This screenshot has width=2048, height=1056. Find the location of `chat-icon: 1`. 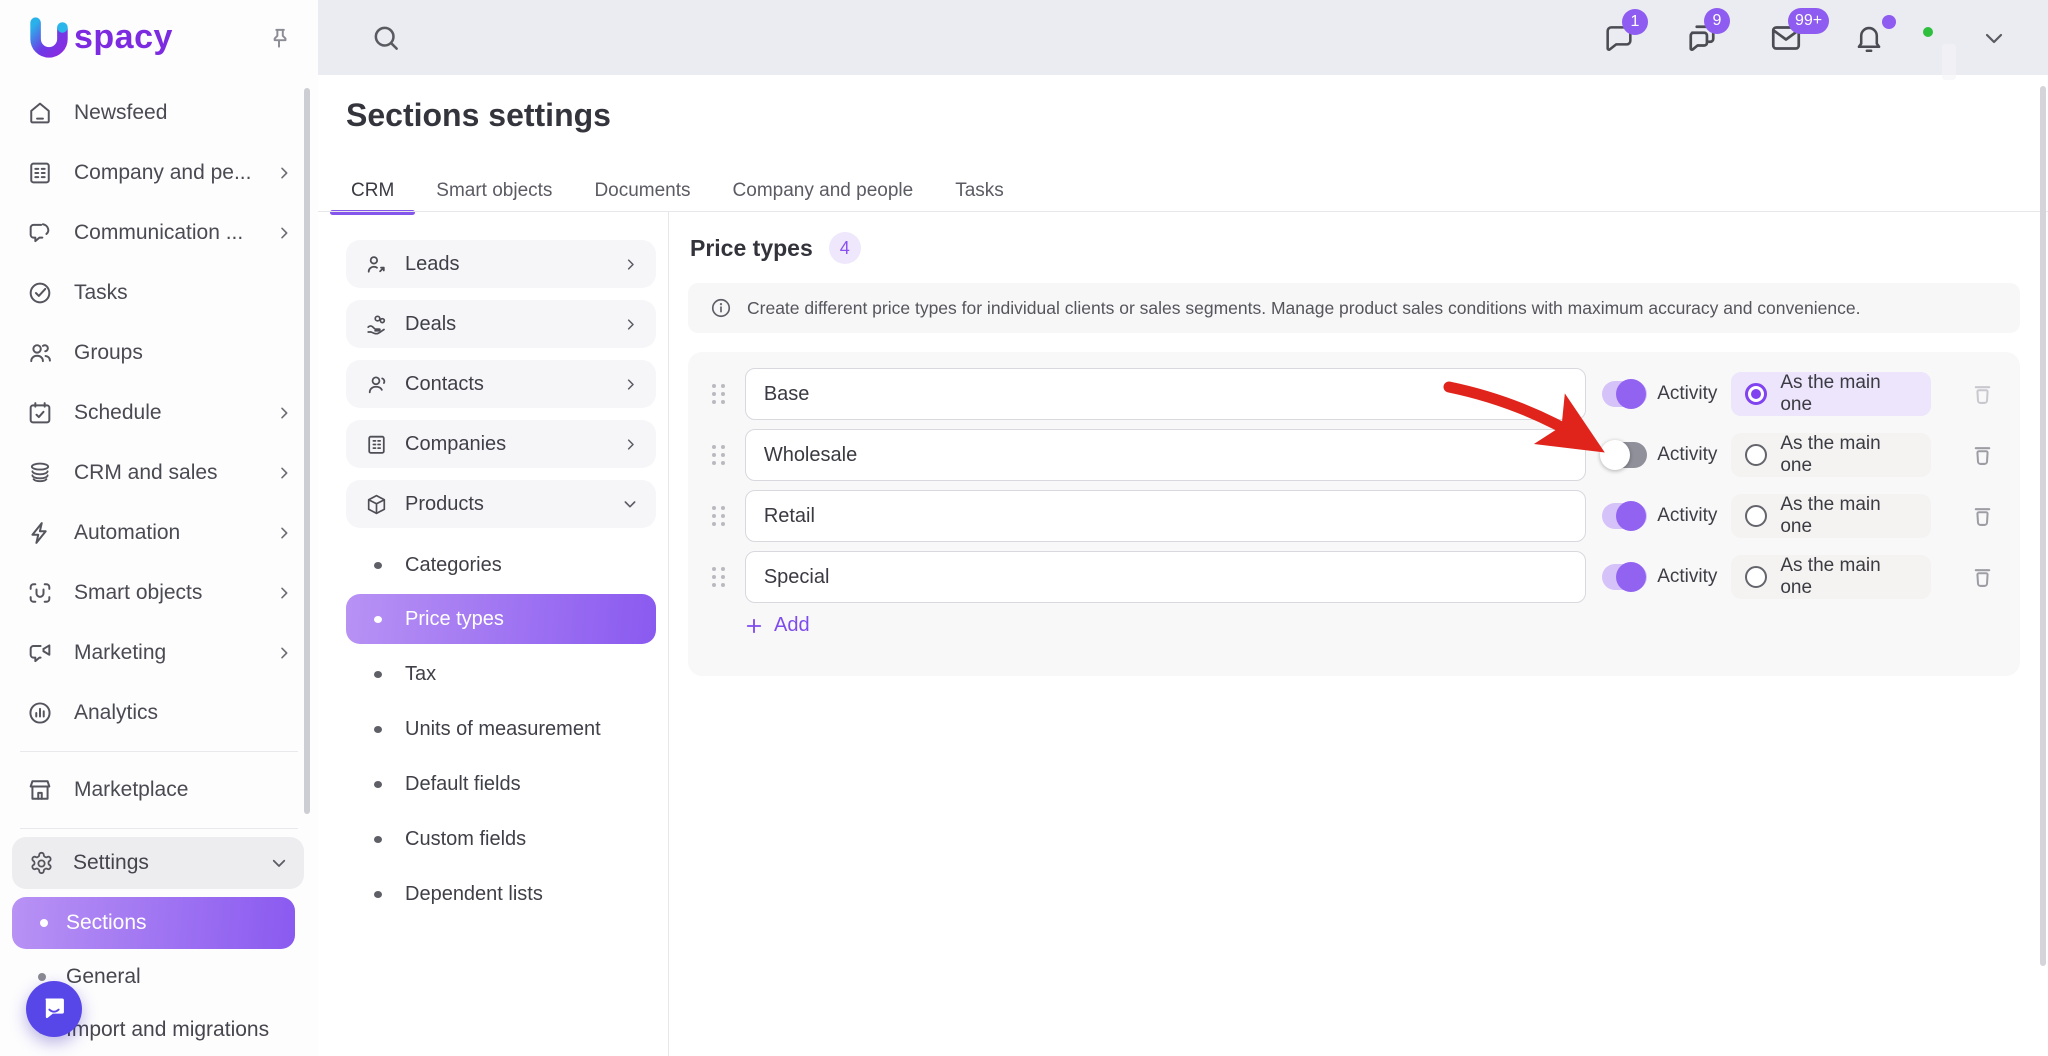

chat-icon: 1 is located at coordinates (1625, 31).